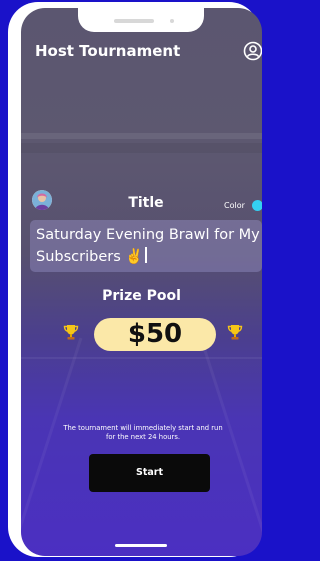 This screenshot has height=561, width=320. I want to click on home-indicator, so click(141, 545).